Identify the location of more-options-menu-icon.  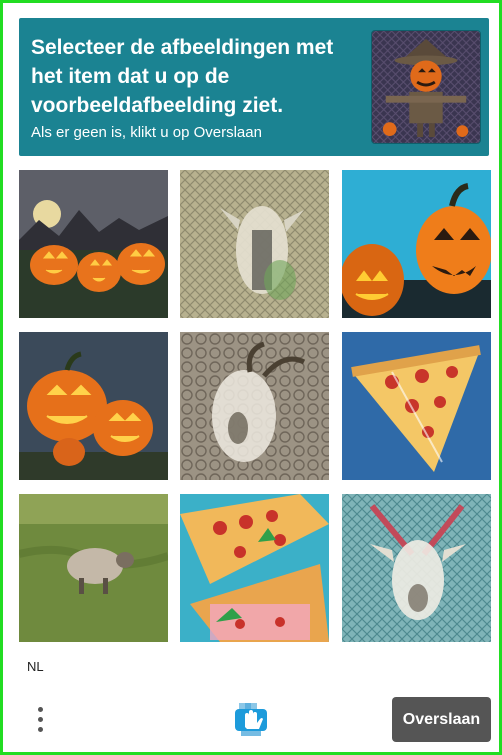
(41, 719).